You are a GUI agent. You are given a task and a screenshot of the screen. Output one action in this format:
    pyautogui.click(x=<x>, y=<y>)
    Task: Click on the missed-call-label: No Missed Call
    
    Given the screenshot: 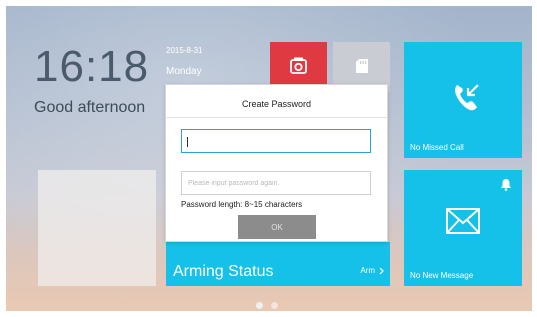 What is the action you would take?
    pyautogui.click(x=437, y=147)
    